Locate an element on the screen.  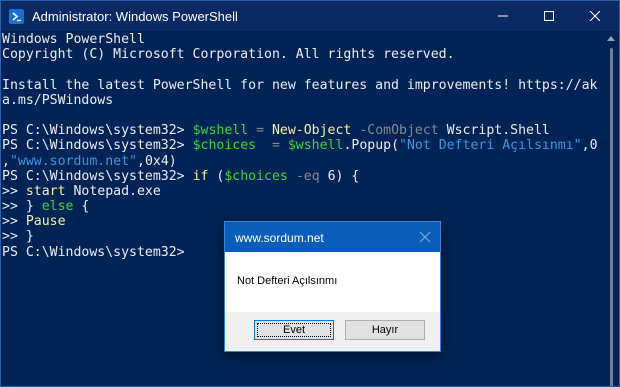
window-title: Administrator: Windows PowerShell is located at coordinates (135, 16).